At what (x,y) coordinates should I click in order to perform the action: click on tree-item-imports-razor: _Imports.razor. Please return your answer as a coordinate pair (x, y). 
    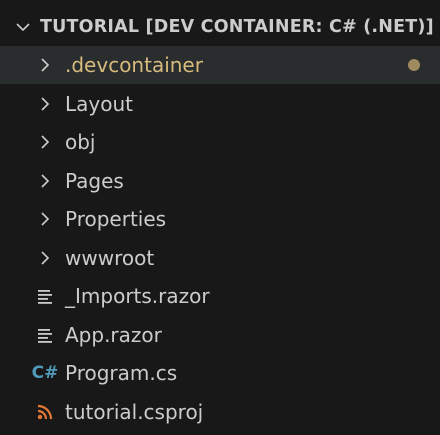
    Looking at the image, I should click on (220, 296).